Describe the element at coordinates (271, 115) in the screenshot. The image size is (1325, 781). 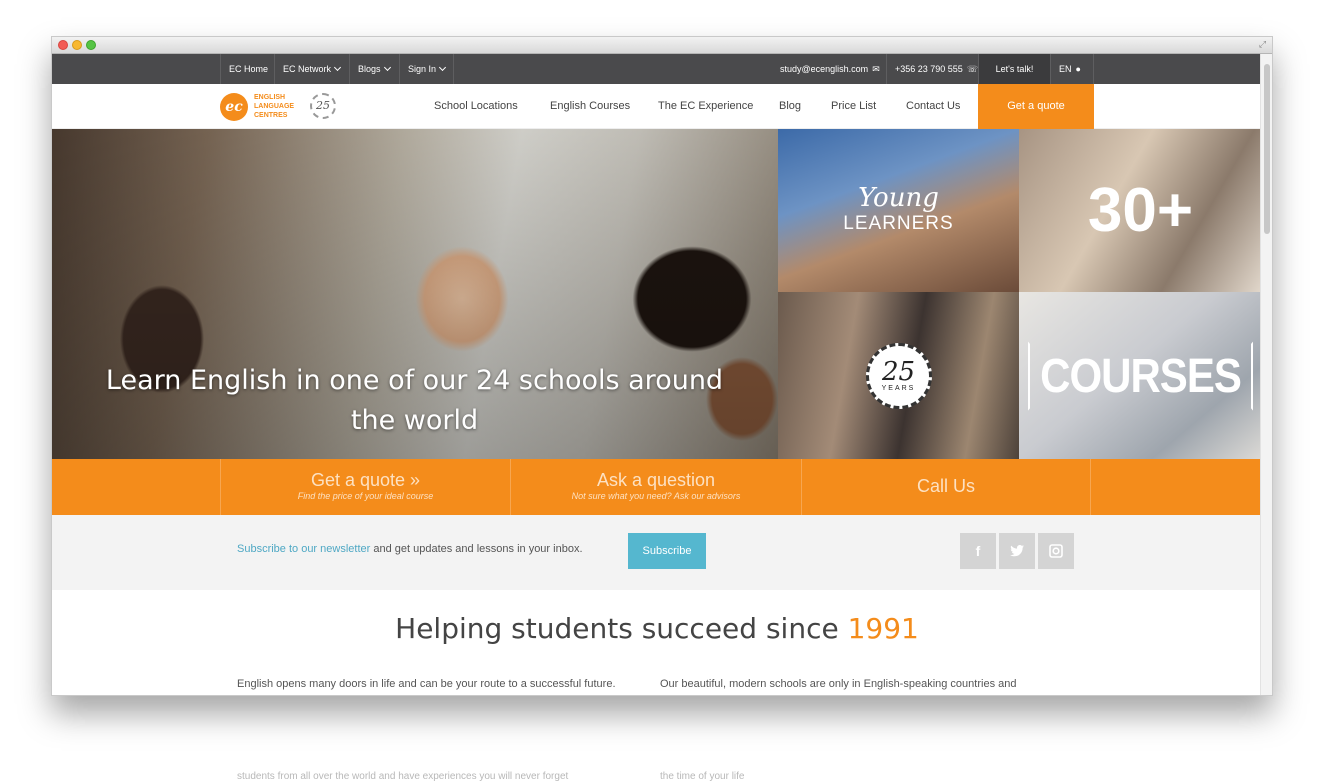
I see `logo-line-3: CENTRES` at that location.